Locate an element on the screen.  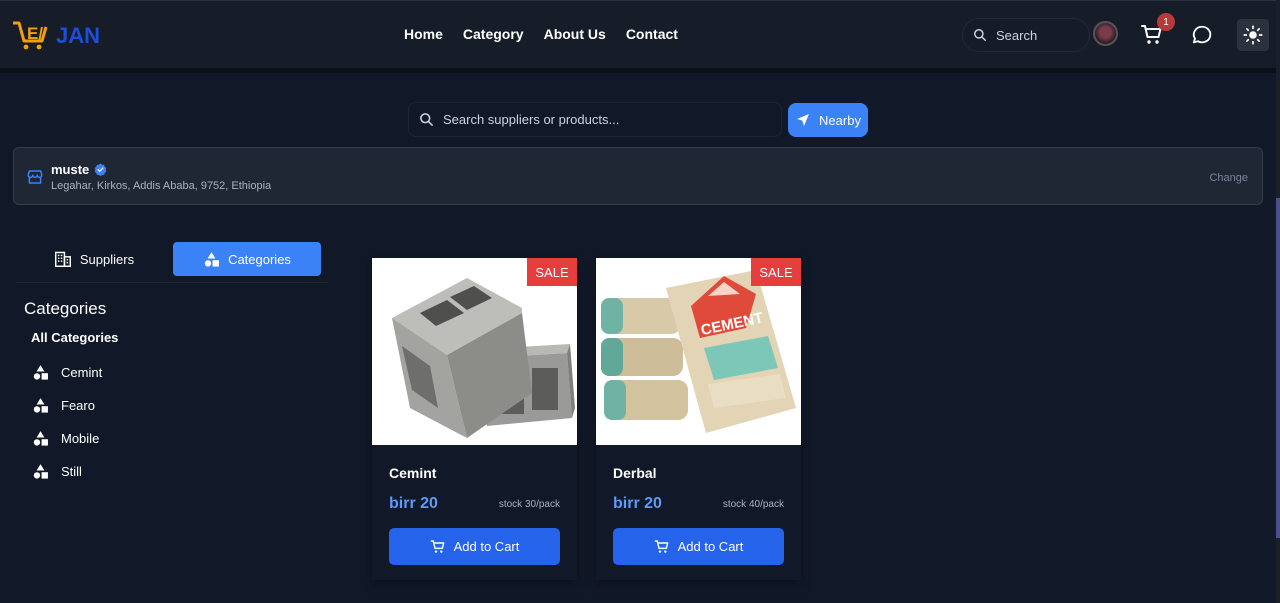
navigation-arrow-icon is located at coordinates (803, 120).